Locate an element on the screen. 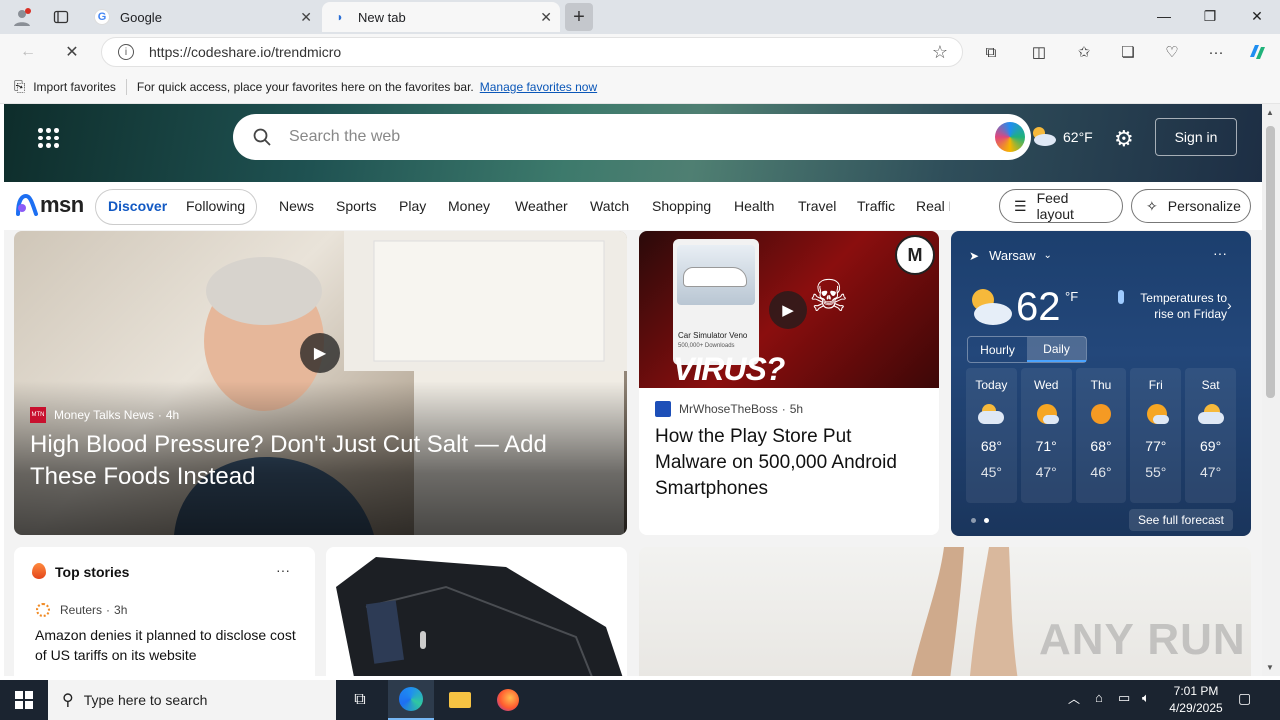  favorites-icon: ✩ is located at coordinates (1084, 52).